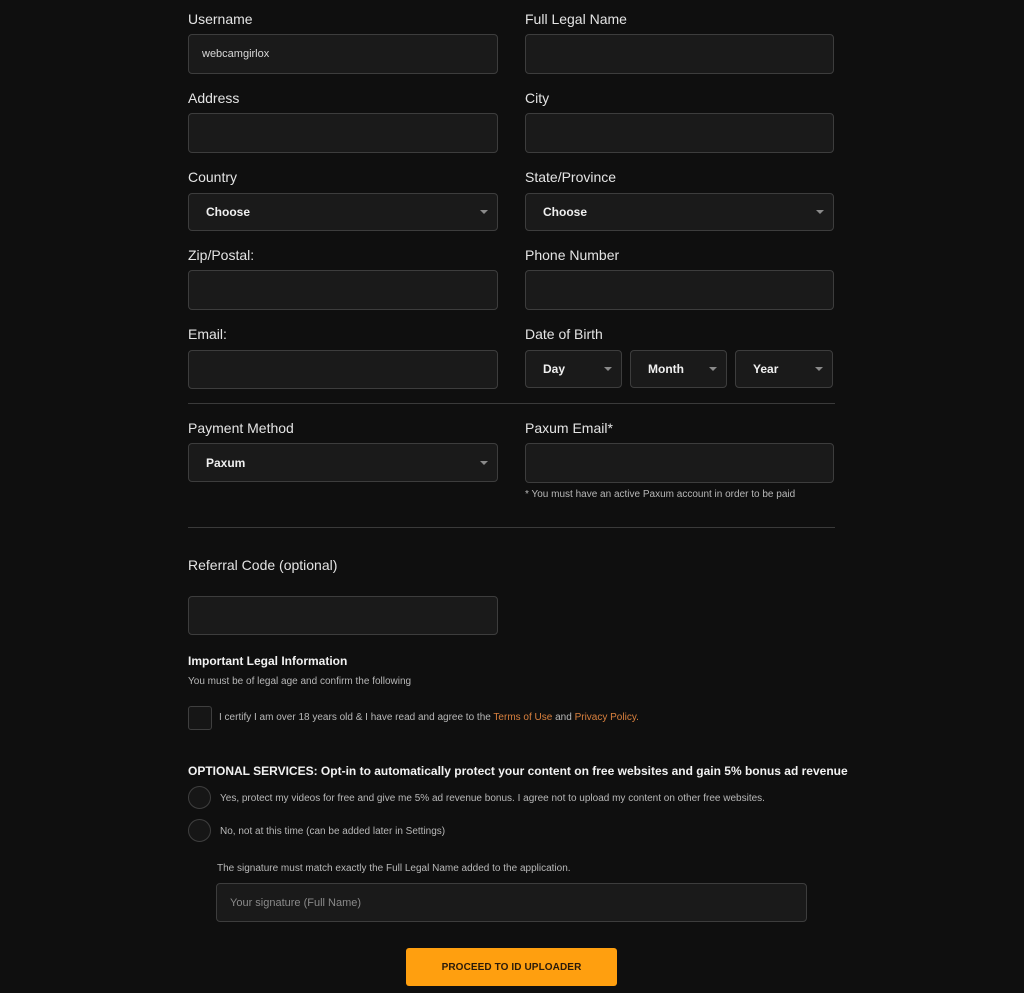 This screenshot has height=993, width=1024. I want to click on dob-label: Date of Birth, so click(564, 334).